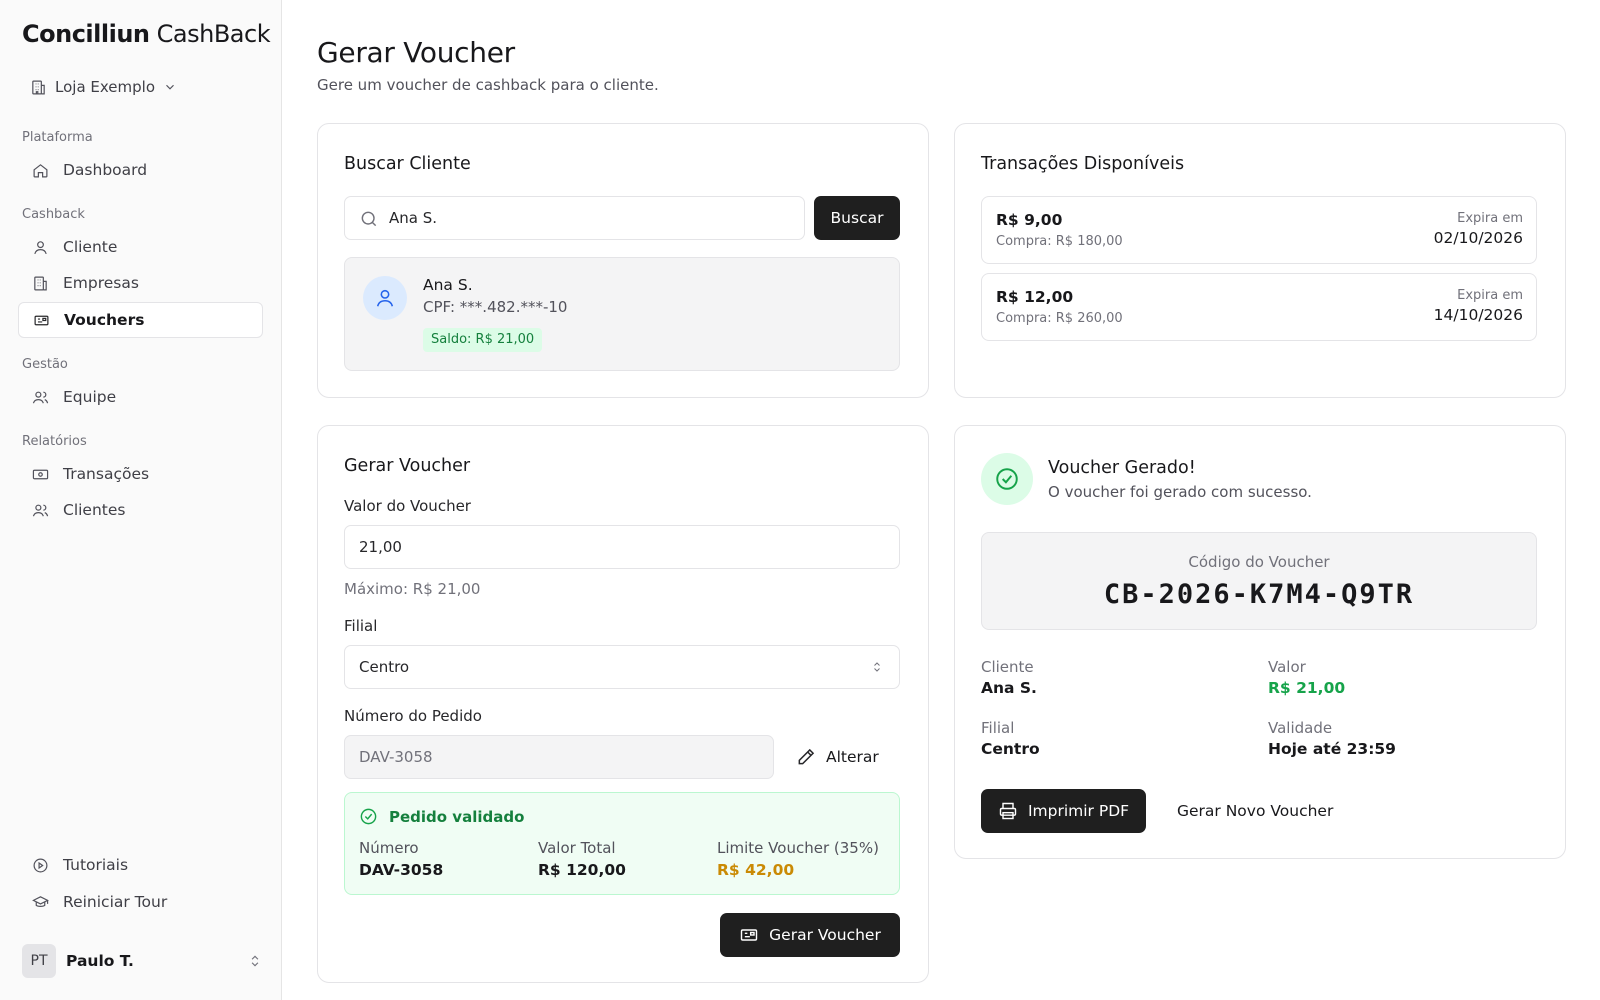 This screenshot has width=1600, height=1000. Describe the element at coordinates (407, 164) in the screenshot. I see `card-title: Buscar Cliente` at that location.